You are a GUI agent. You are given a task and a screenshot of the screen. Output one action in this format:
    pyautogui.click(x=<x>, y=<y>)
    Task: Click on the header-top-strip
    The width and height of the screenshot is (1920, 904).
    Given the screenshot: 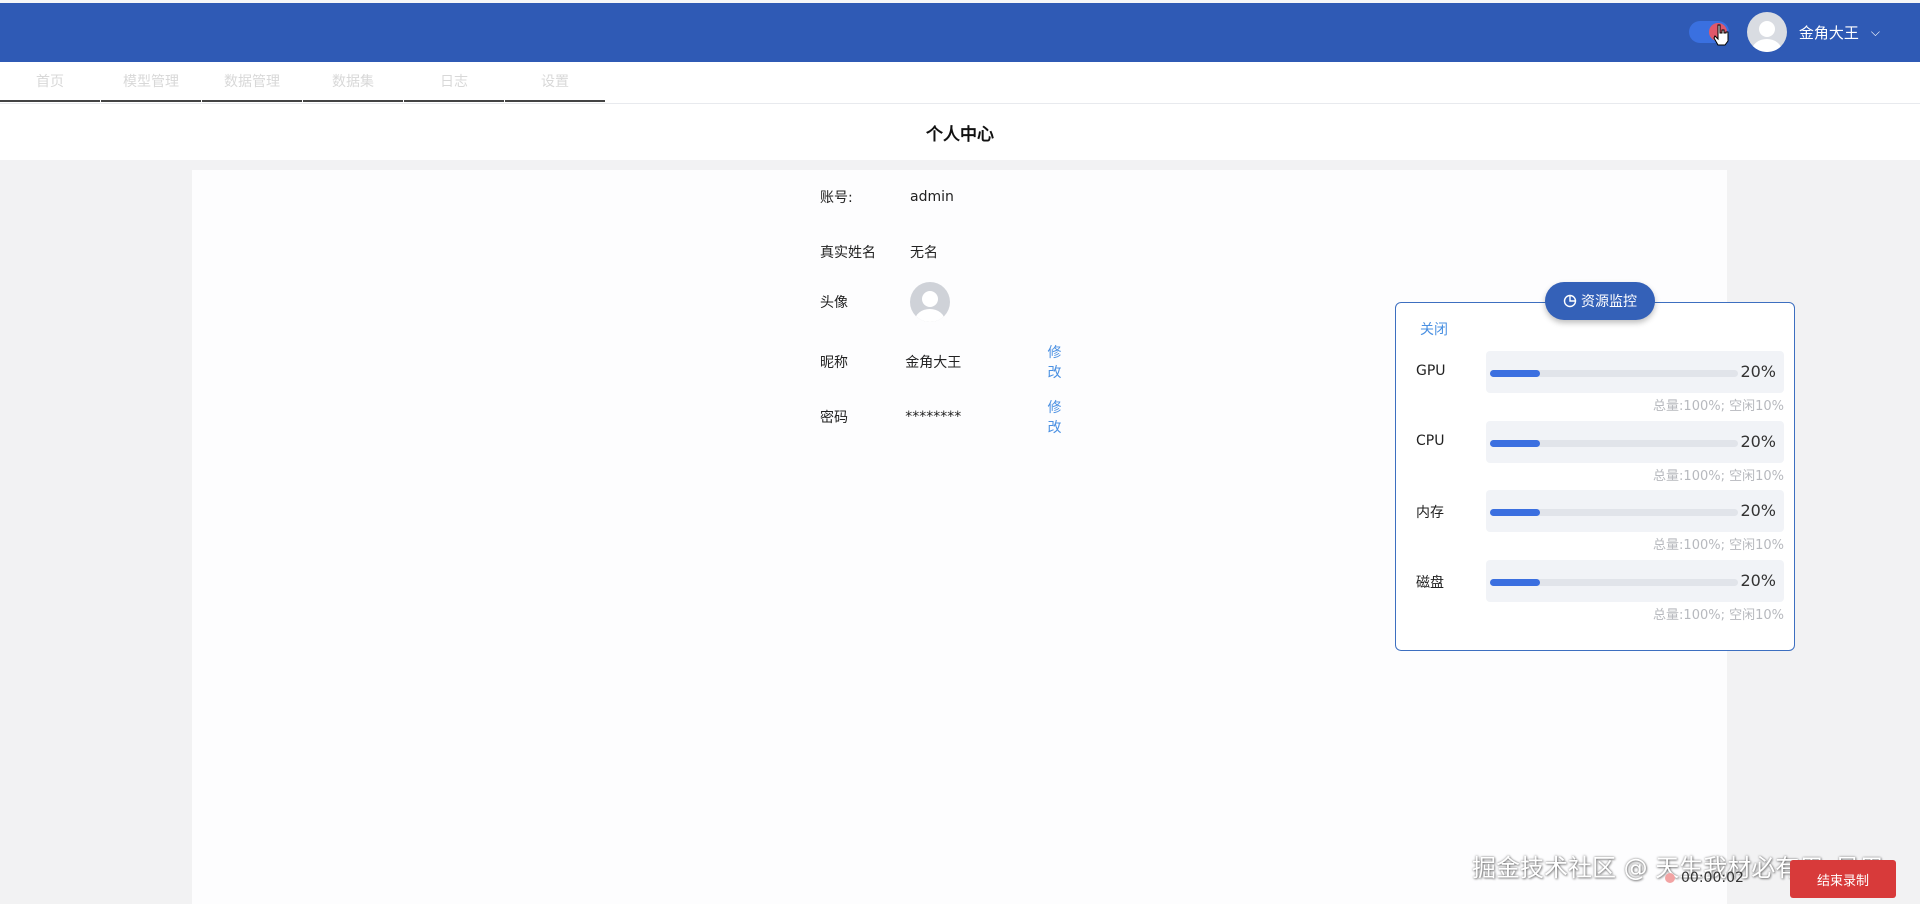 What is the action you would take?
    pyautogui.click(x=960, y=1)
    